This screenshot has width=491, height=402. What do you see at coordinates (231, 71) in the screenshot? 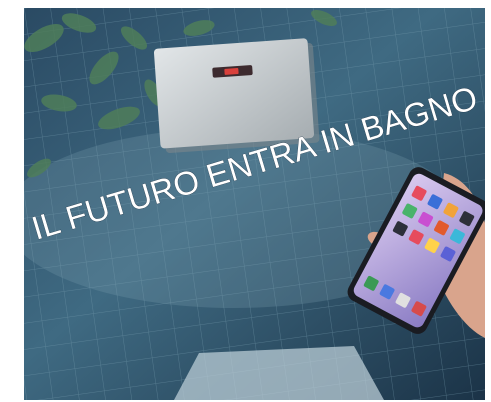
I see `sensor-led` at bounding box center [231, 71].